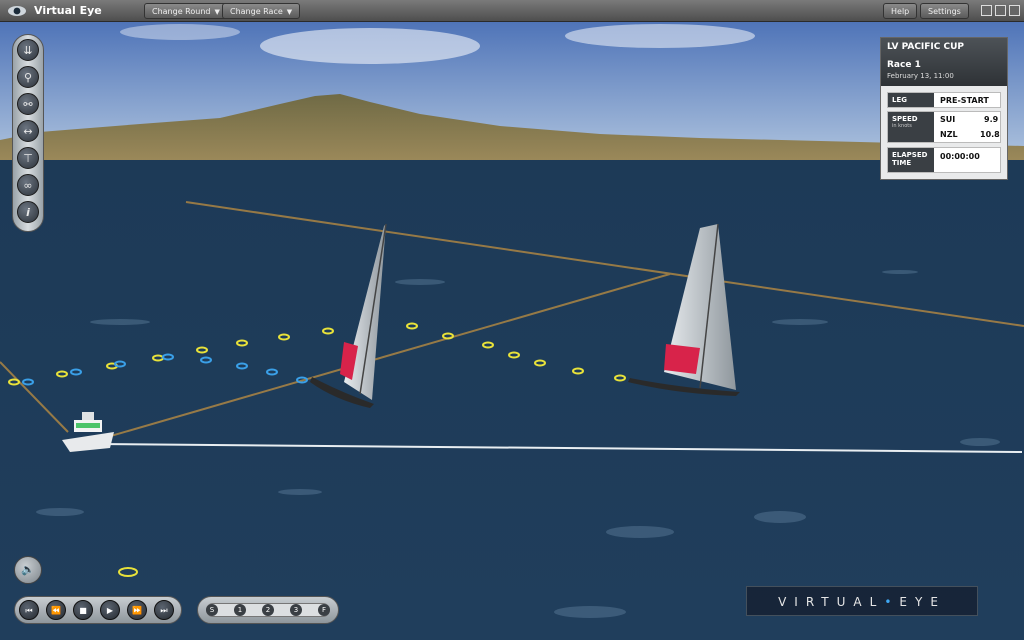 Image resolution: width=1024 pixels, height=640 pixels. I want to click on view-toolbar: ⇊ ⚲ ⚯ ↔ ⊤ ∞ i, so click(28, 133).